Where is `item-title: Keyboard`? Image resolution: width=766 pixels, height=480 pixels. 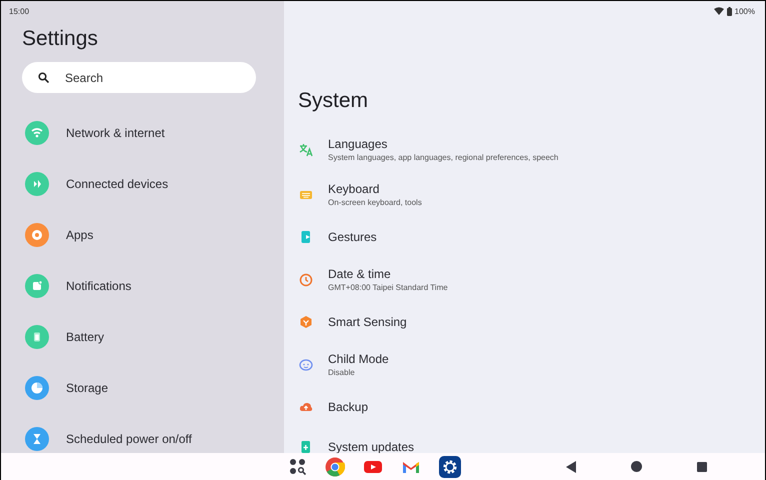
item-title: Keyboard is located at coordinates (354, 189).